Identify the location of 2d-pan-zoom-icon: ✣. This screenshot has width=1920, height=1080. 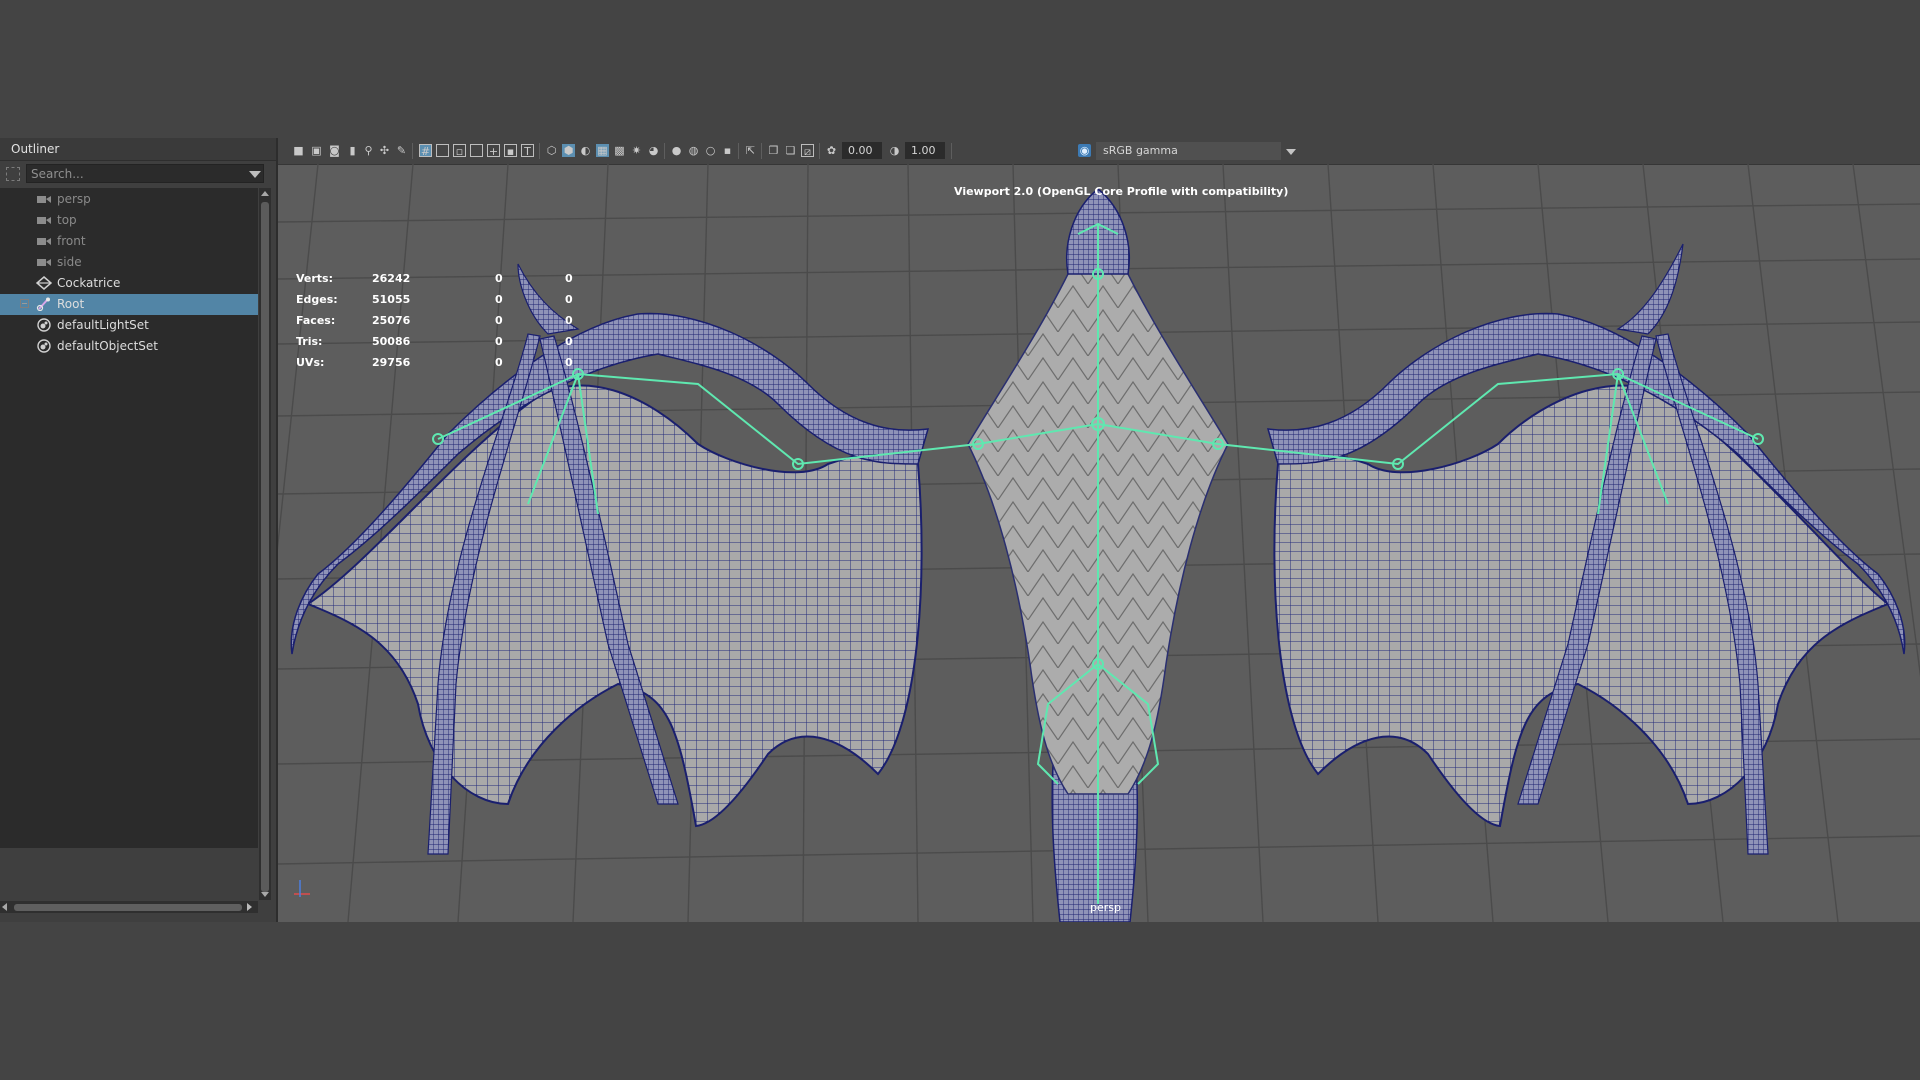
(384, 150).